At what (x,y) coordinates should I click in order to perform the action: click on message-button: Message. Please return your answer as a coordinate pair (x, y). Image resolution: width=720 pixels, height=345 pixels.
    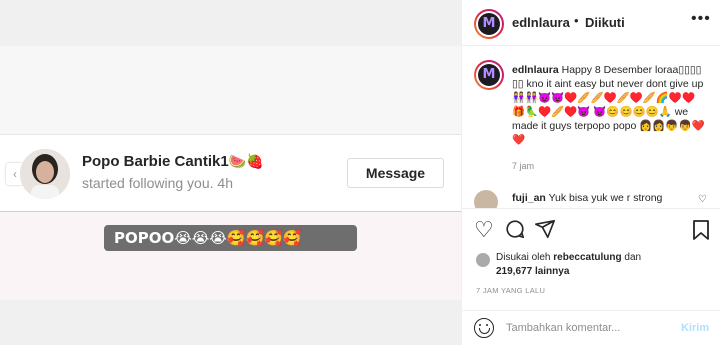
    Looking at the image, I should click on (395, 173).